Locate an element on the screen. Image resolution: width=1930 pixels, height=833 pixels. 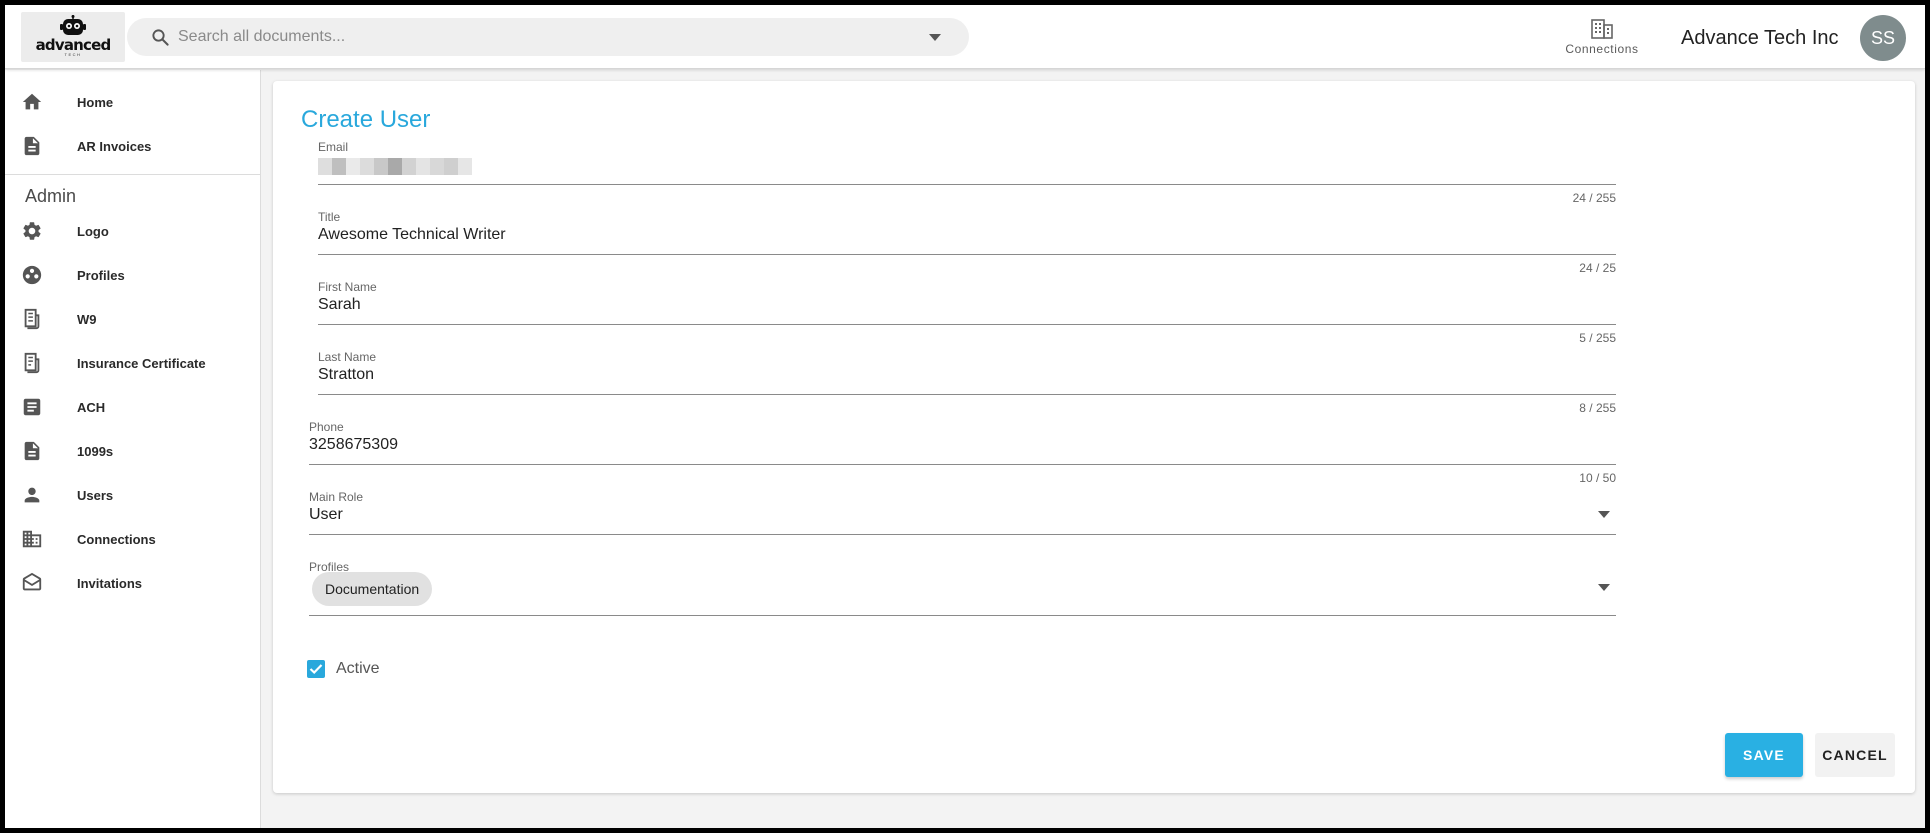
email-redacted-value is located at coordinates (395, 166).